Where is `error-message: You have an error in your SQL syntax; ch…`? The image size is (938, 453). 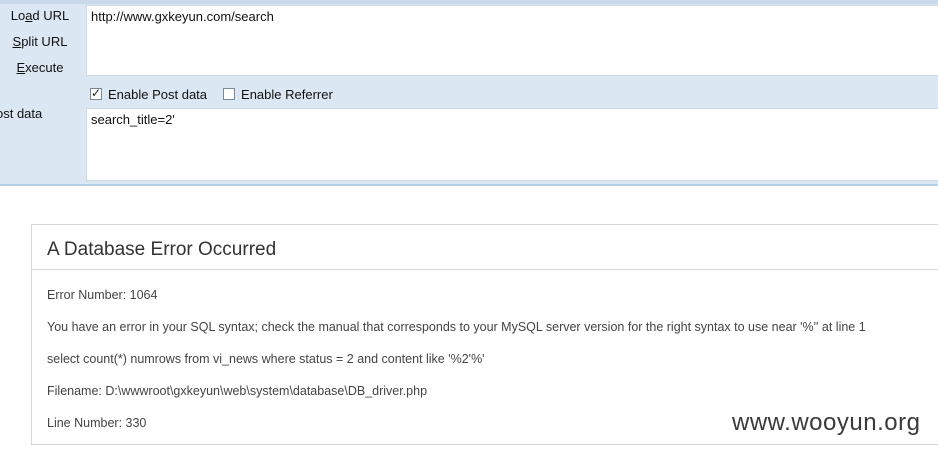
error-message: You have an error in your SQL syntax; ch… is located at coordinates (456, 327).